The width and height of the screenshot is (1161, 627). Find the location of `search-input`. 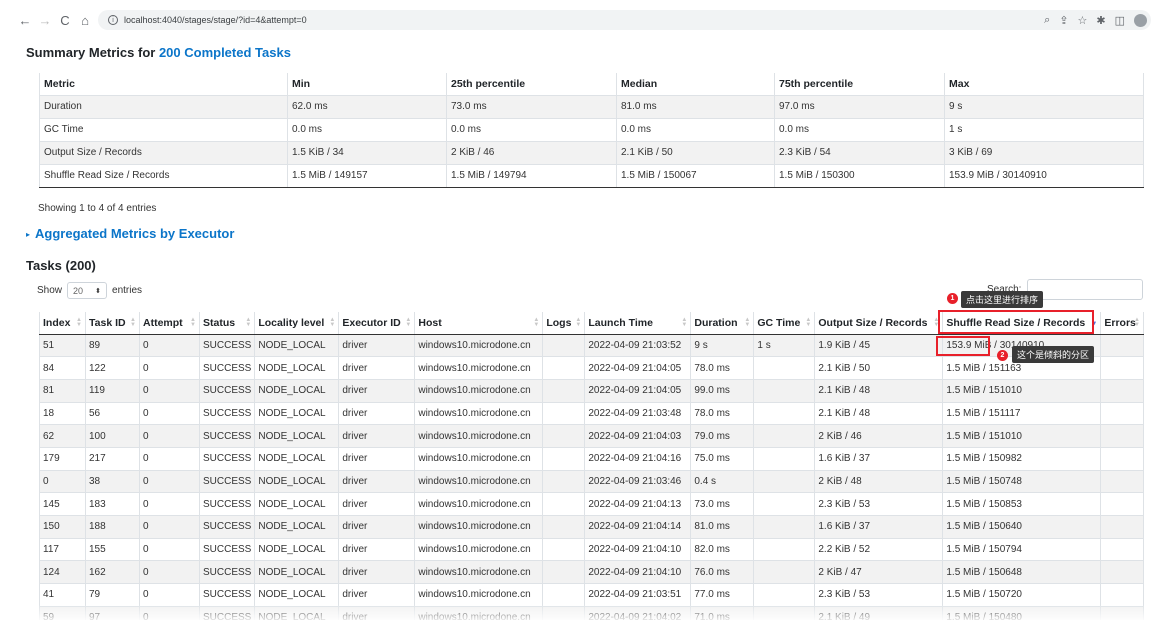

search-input is located at coordinates (1085, 289).